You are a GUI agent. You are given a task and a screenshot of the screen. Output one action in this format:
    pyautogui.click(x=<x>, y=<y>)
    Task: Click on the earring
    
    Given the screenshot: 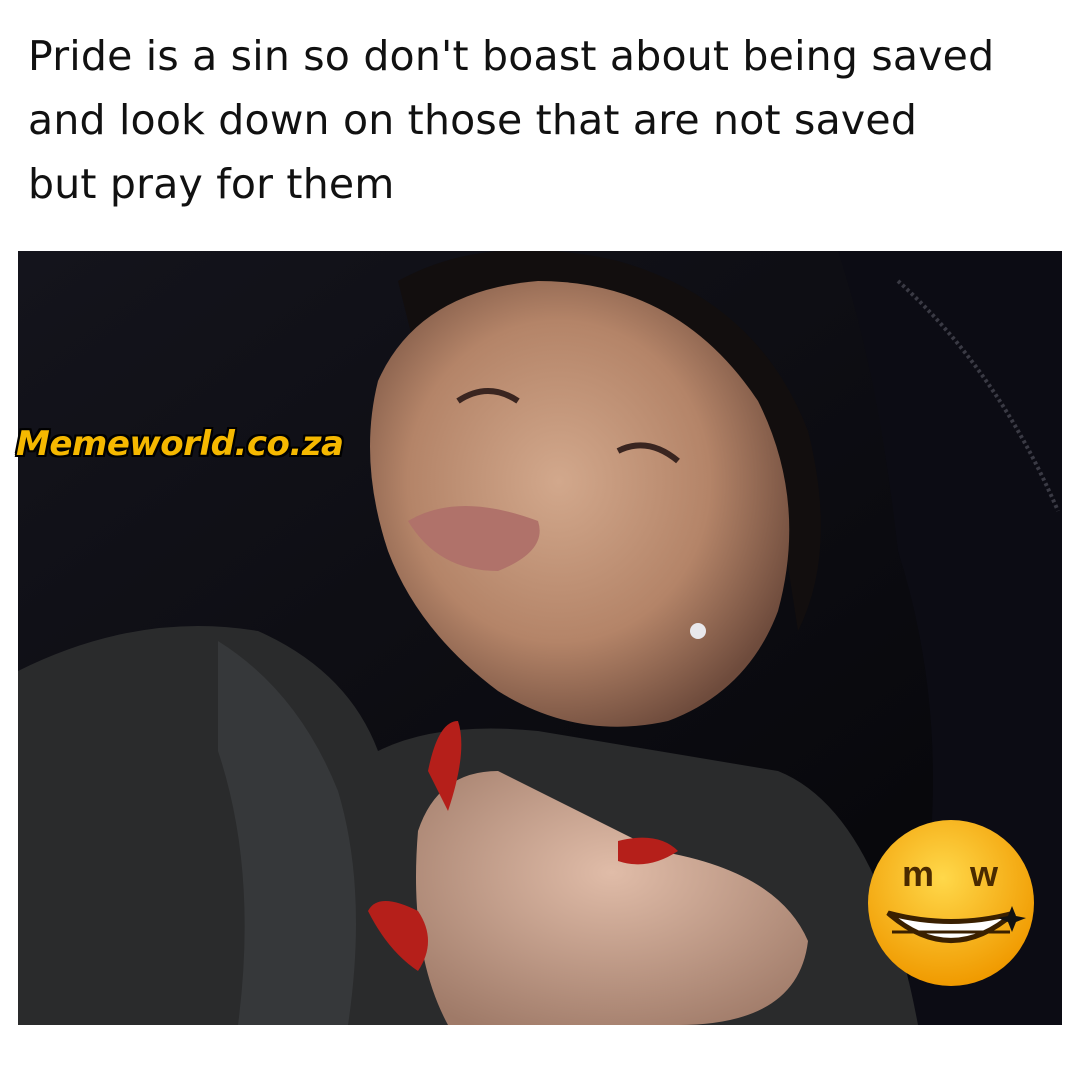 What is the action you would take?
    pyautogui.click(x=698, y=631)
    